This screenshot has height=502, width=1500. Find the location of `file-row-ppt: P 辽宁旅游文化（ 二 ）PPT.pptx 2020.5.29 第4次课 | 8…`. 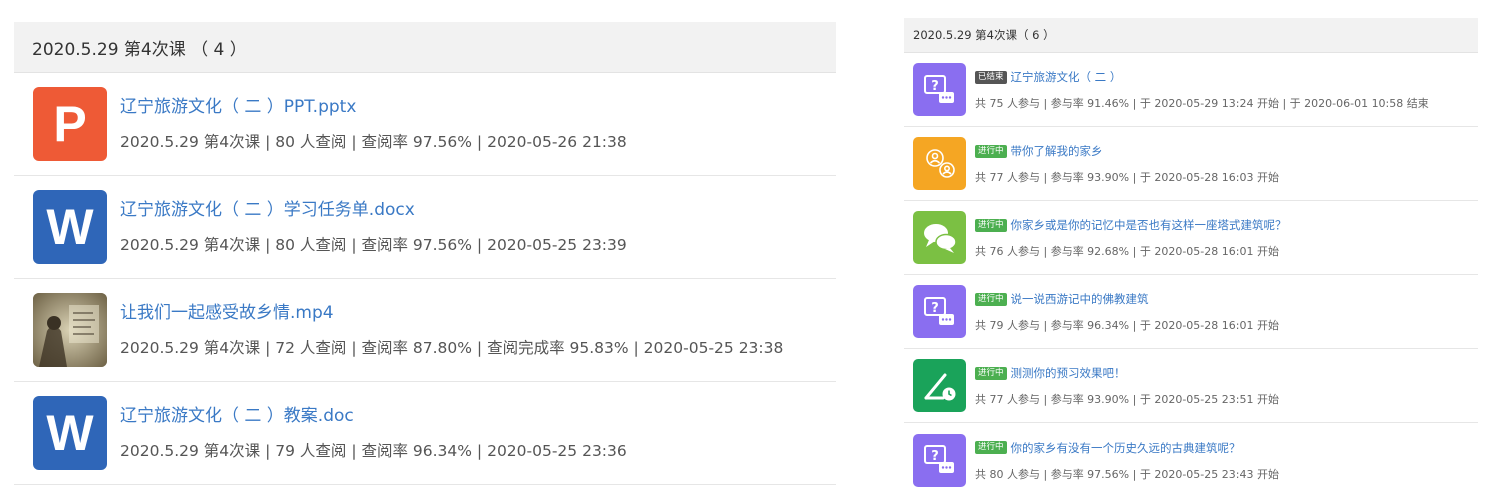

file-row-ppt: P 辽宁旅游文化（ 二 ）PPT.pptx 2020.5.29 第4次课 | 8… is located at coordinates (425, 124).